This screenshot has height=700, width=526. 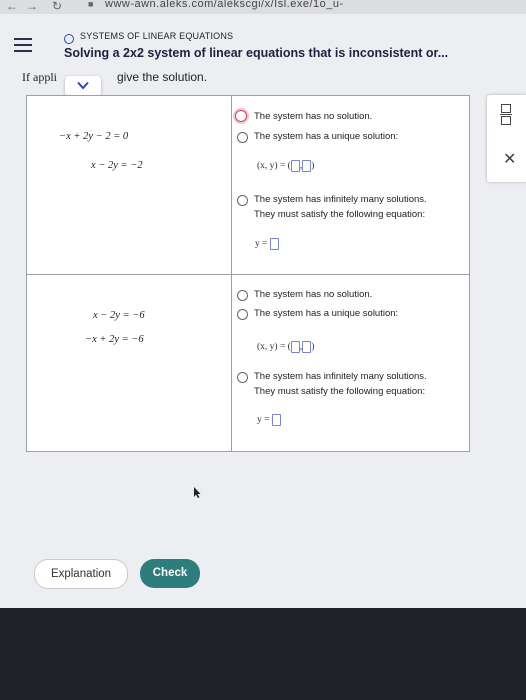 I want to click on close-icon: ✕, so click(x=509, y=159).